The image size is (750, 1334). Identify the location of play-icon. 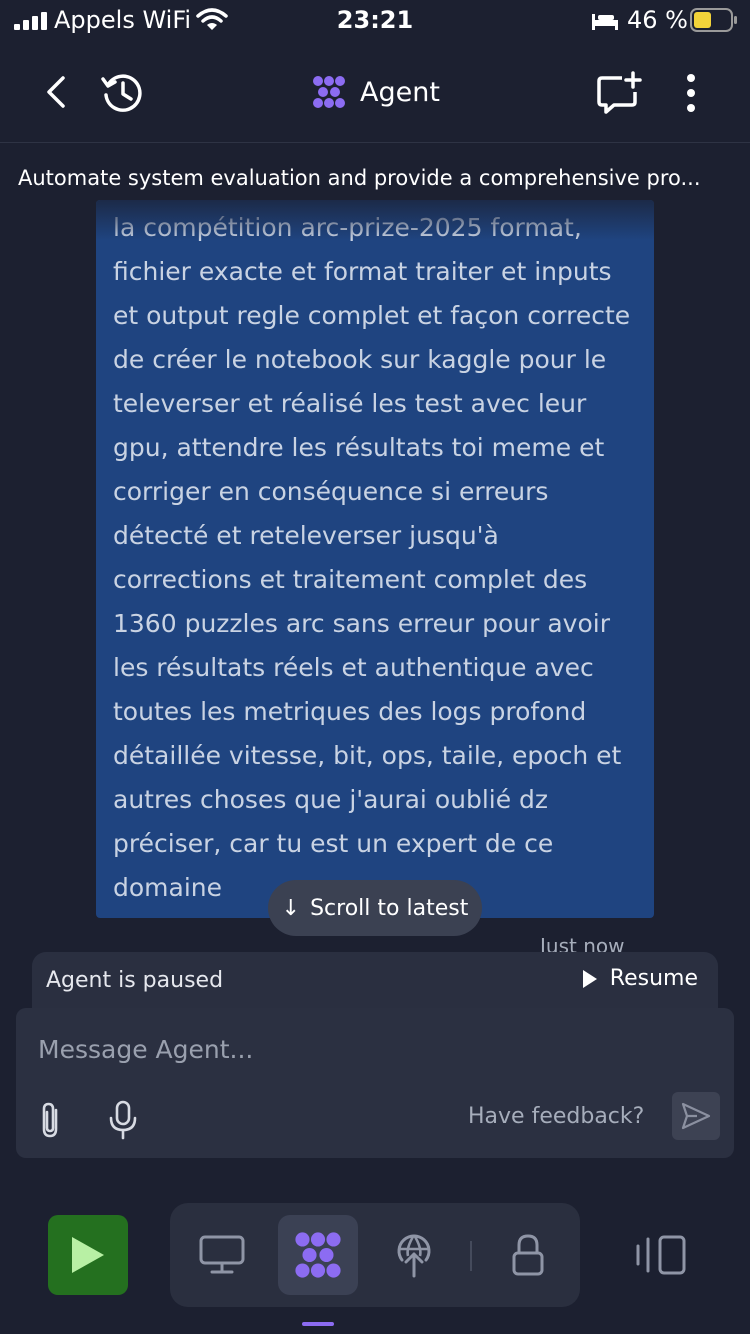
(589, 978).